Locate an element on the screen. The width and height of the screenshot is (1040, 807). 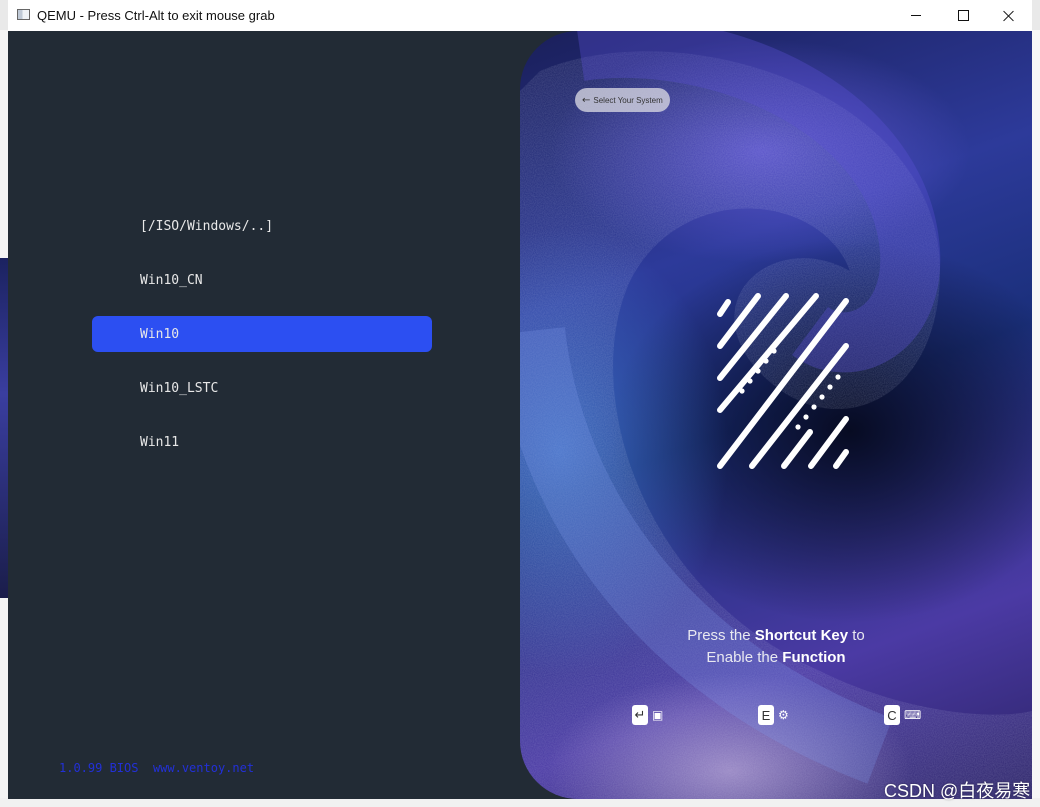
enter-key-icon: ↵ is located at coordinates (640, 715).